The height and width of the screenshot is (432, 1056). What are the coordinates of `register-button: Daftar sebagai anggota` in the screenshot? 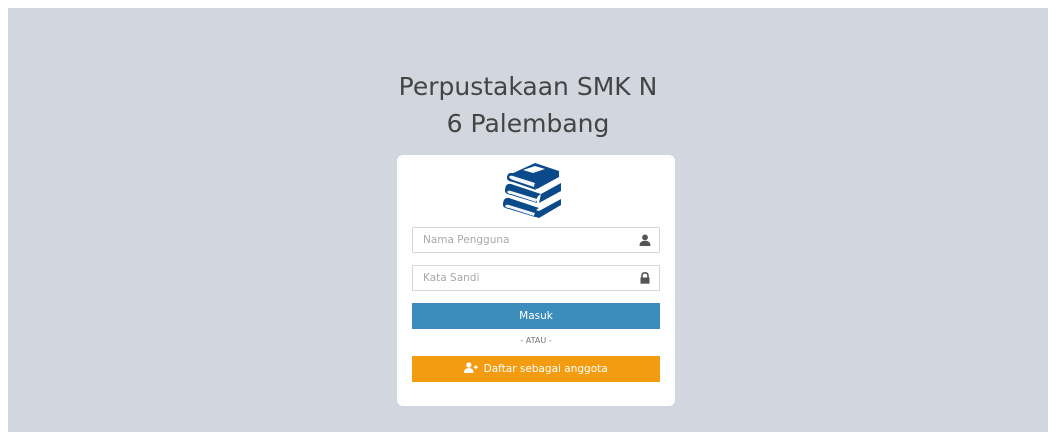 It's located at (536, 369).